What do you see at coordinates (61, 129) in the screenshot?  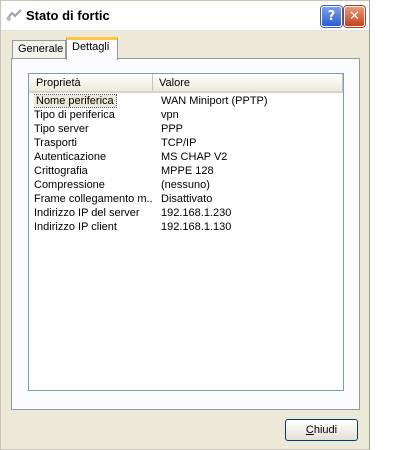 I see `property-cell: Tipo server` at bounding box center [61, 129].